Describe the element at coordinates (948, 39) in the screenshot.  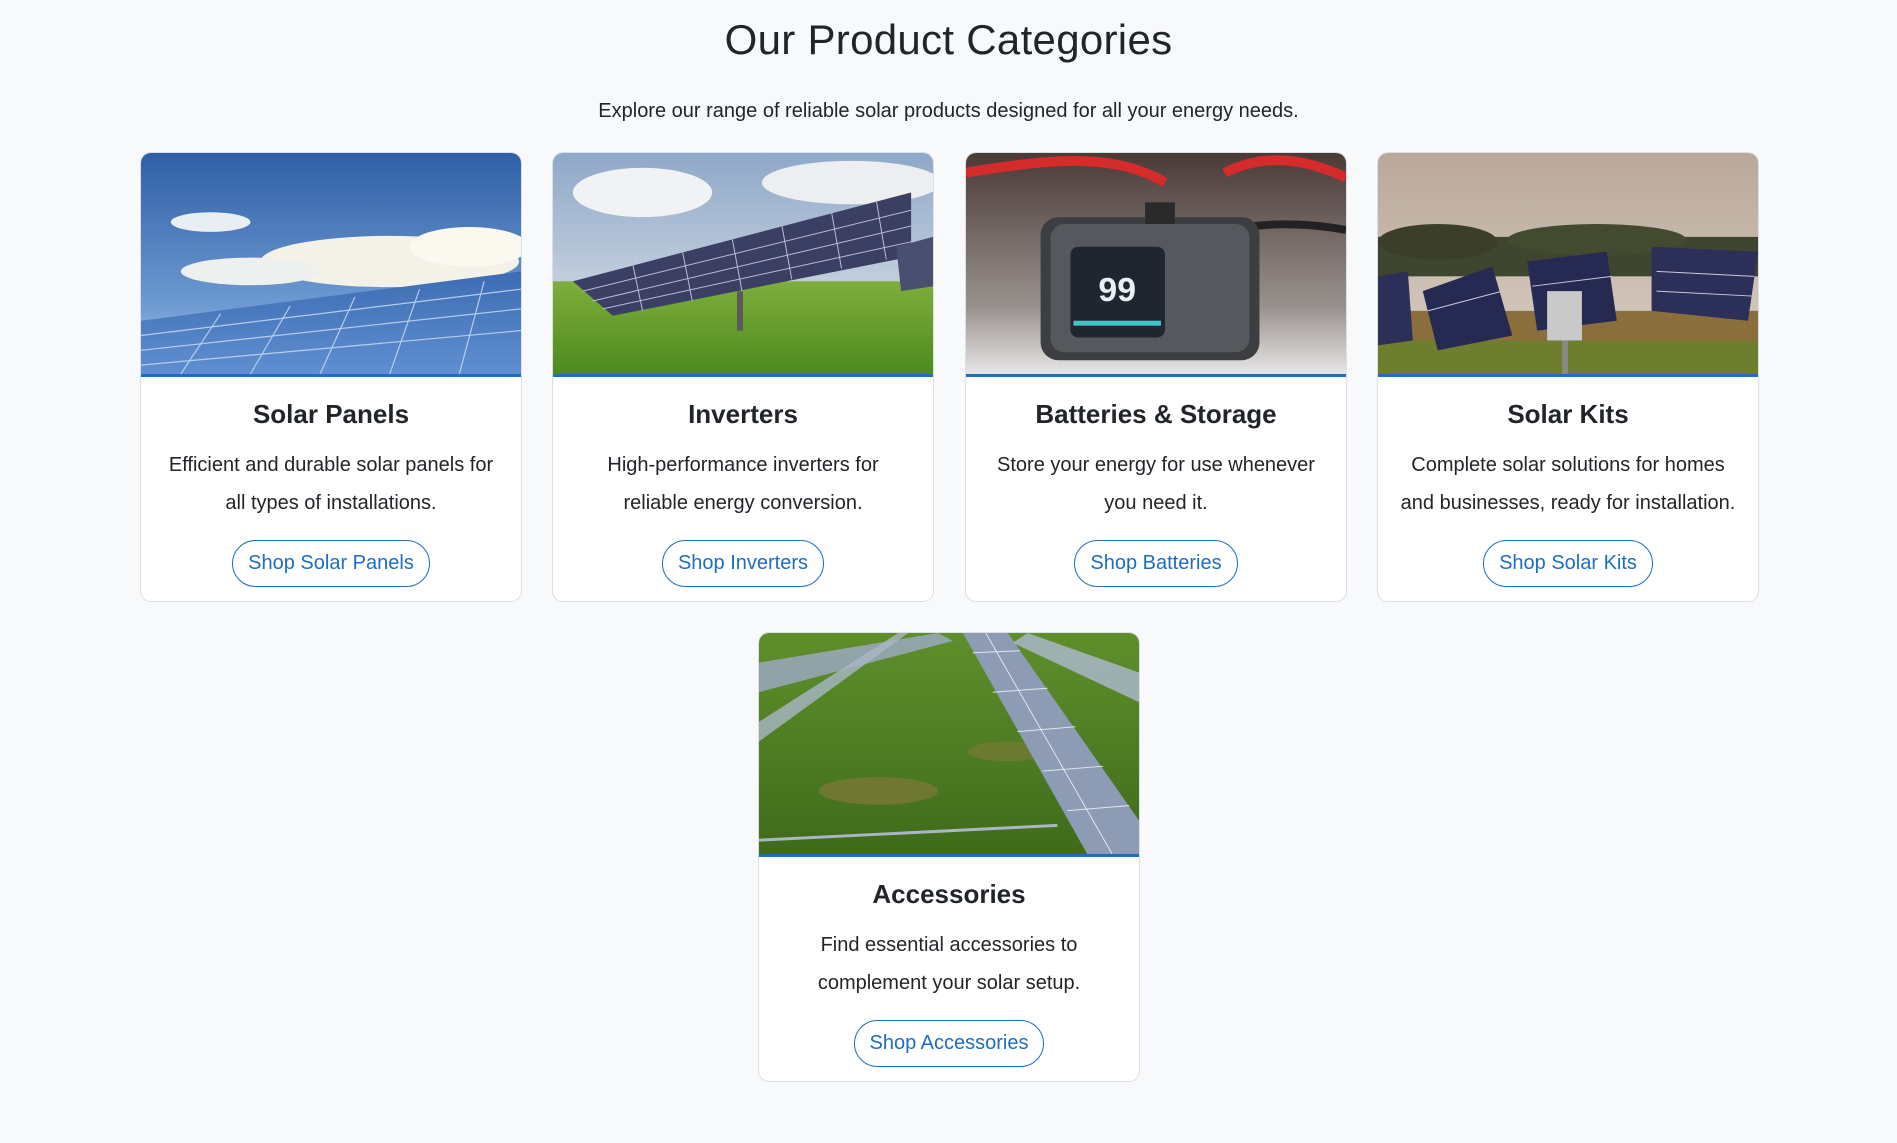
I see `section-title: Our Product Categories` at that location.